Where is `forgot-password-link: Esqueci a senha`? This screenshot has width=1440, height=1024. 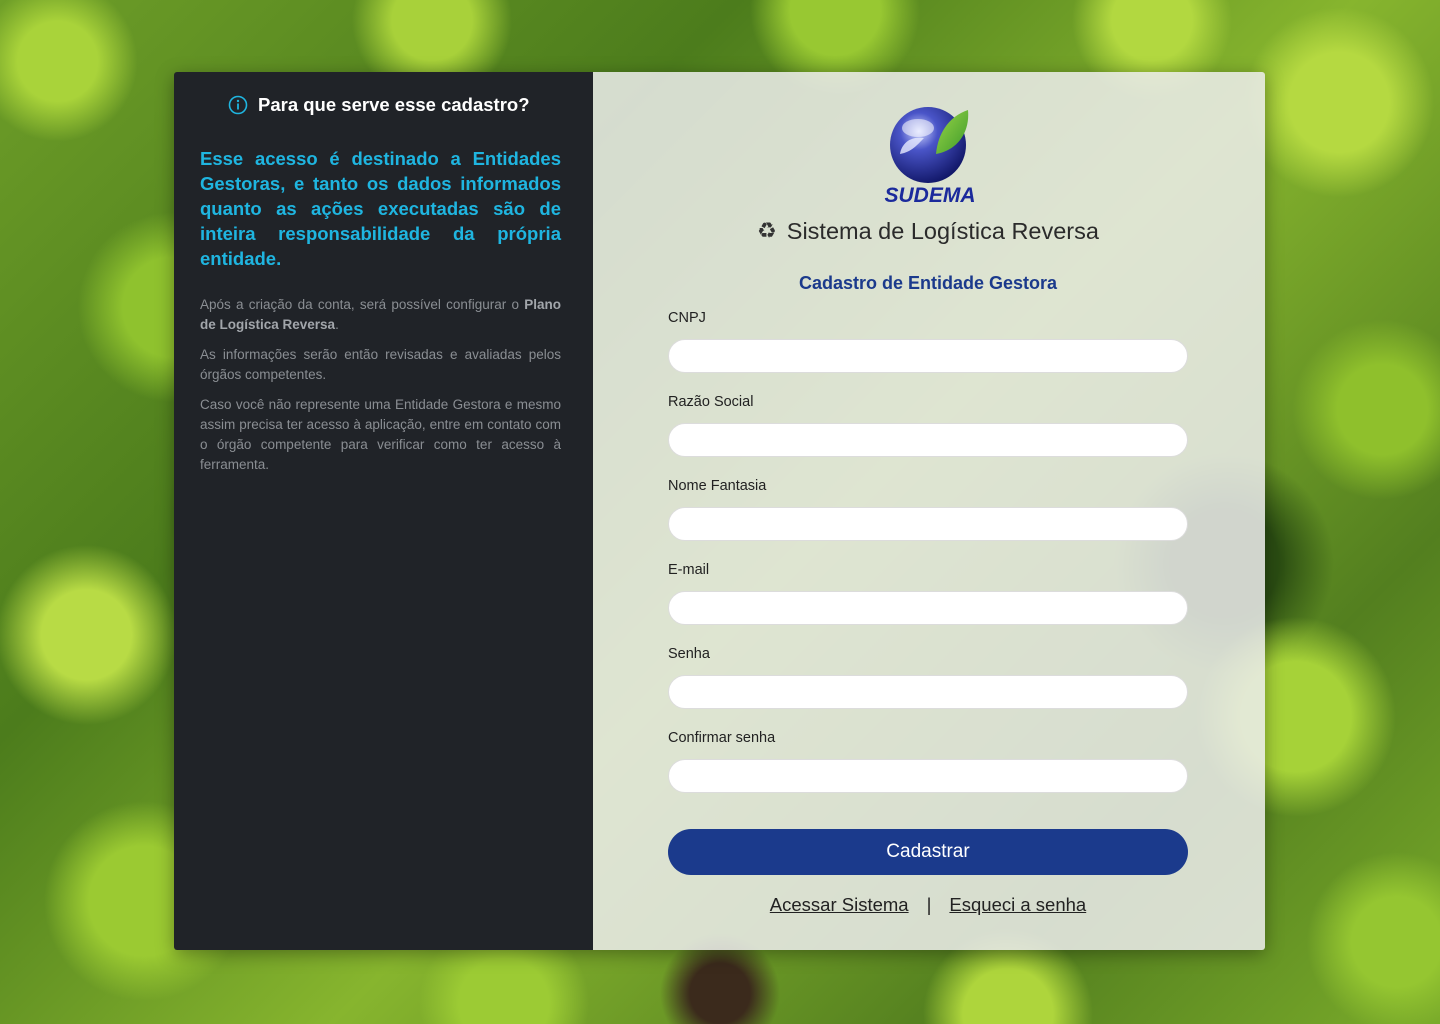
forgot-password-link: Esqueci a senha is located at coordinates (1017, 904).